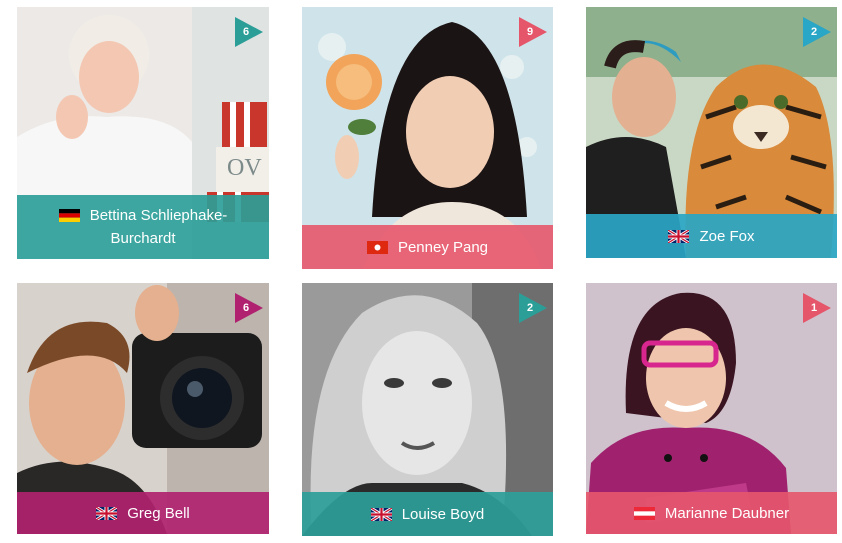 Image resolution: width=842 pixels, height=543 pixels. I want to click on artist-name: Greg Bell, so click(158, 513).